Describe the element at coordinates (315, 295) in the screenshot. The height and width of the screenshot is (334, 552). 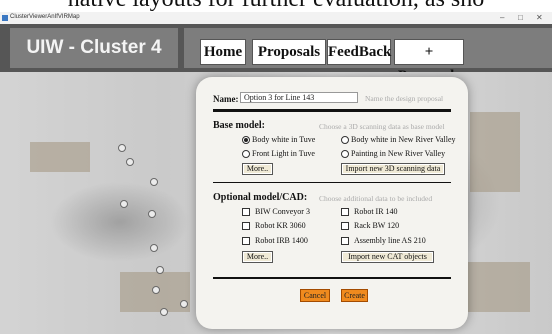
I see `cancel-button: Cancel` at that location.